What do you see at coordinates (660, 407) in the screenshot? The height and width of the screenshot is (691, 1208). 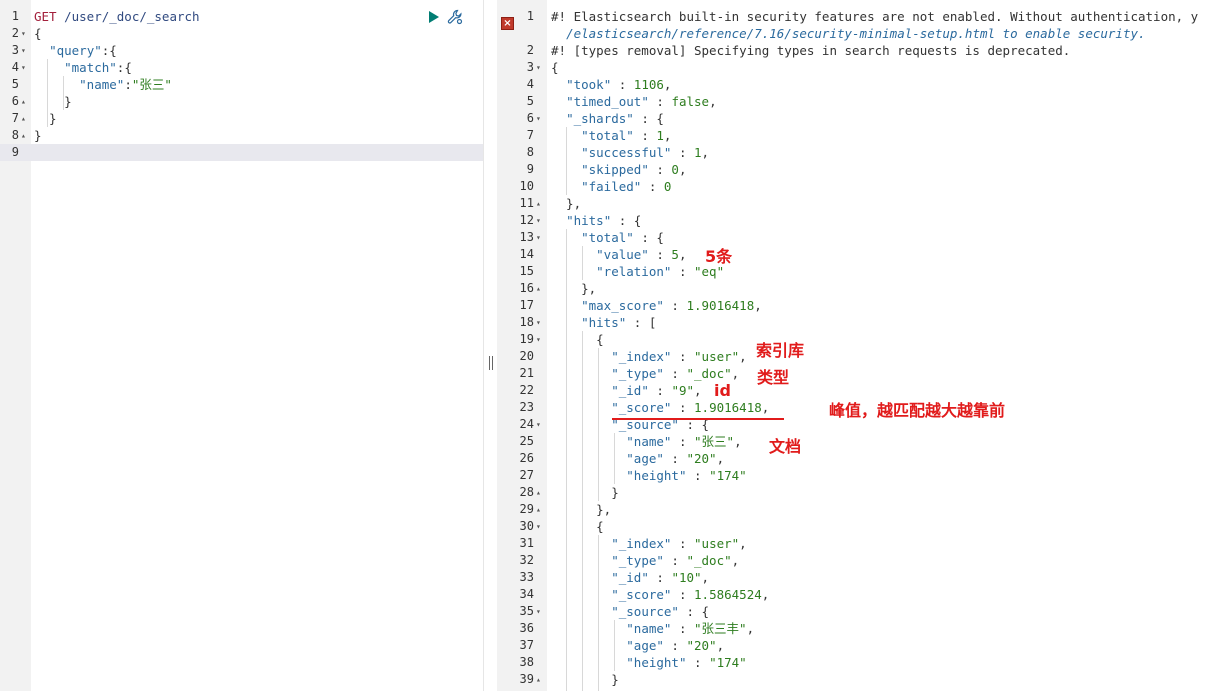 I see `code-text: "_score" : 1.9016418,` at bounding box center [660, 407].